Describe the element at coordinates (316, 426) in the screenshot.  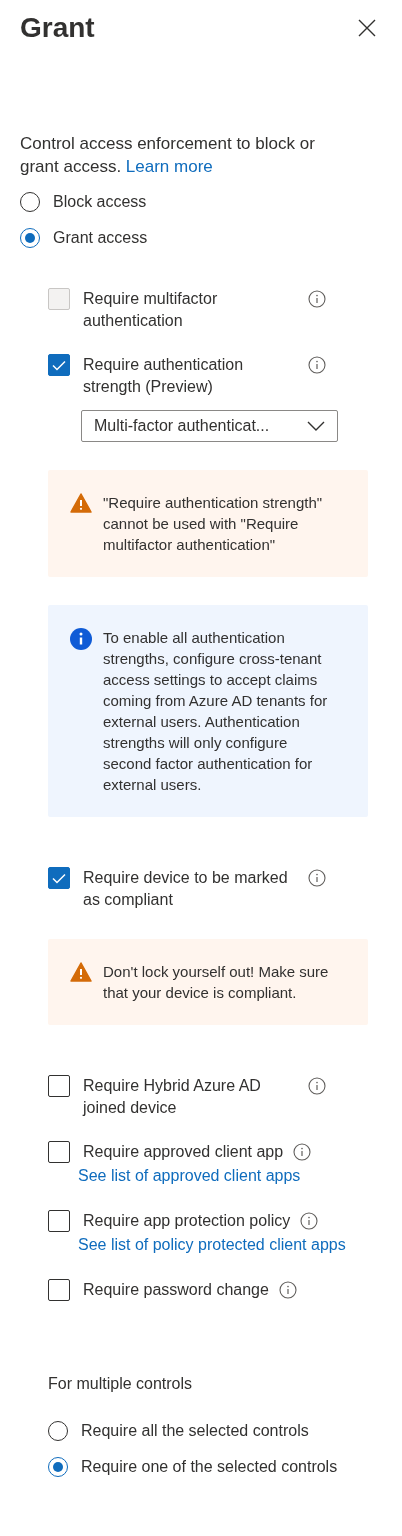
I see `chevron-down-icon` at that location.